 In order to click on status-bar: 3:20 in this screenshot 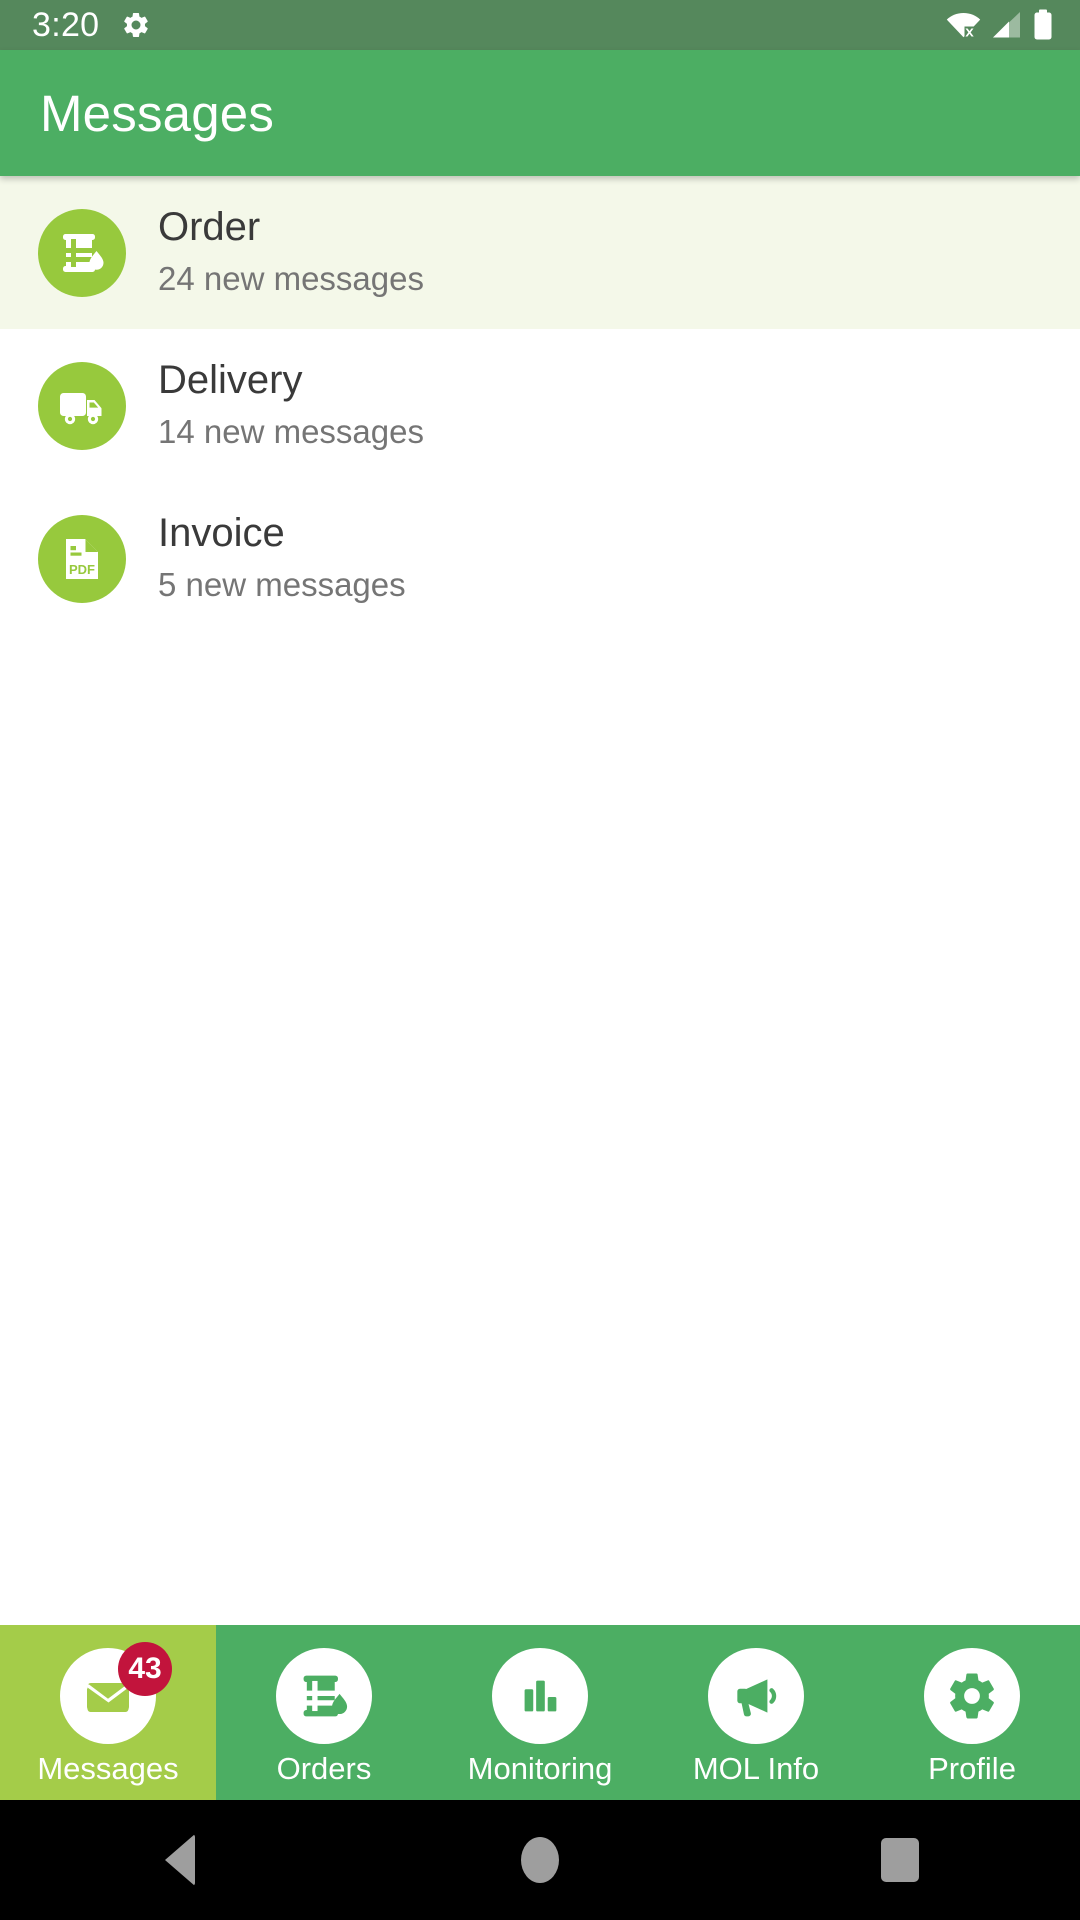, I will do `click(540, 25)`.